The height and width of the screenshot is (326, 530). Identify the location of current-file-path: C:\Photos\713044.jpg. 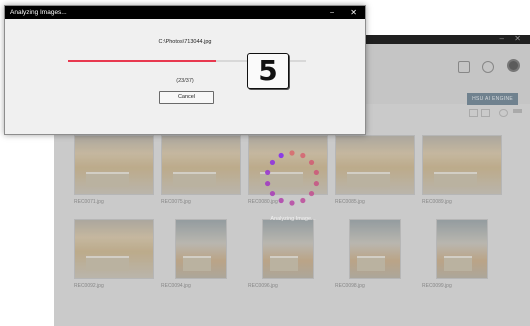
(185, 42).